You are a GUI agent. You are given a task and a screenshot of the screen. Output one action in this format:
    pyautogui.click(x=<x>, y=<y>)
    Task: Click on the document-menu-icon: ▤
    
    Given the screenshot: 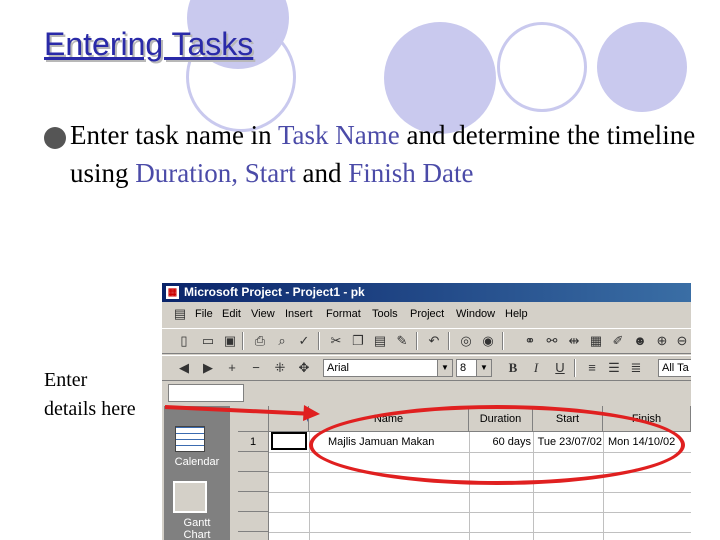 What is the action you would take?
    pyautogui.click(x=180, y=314)
    